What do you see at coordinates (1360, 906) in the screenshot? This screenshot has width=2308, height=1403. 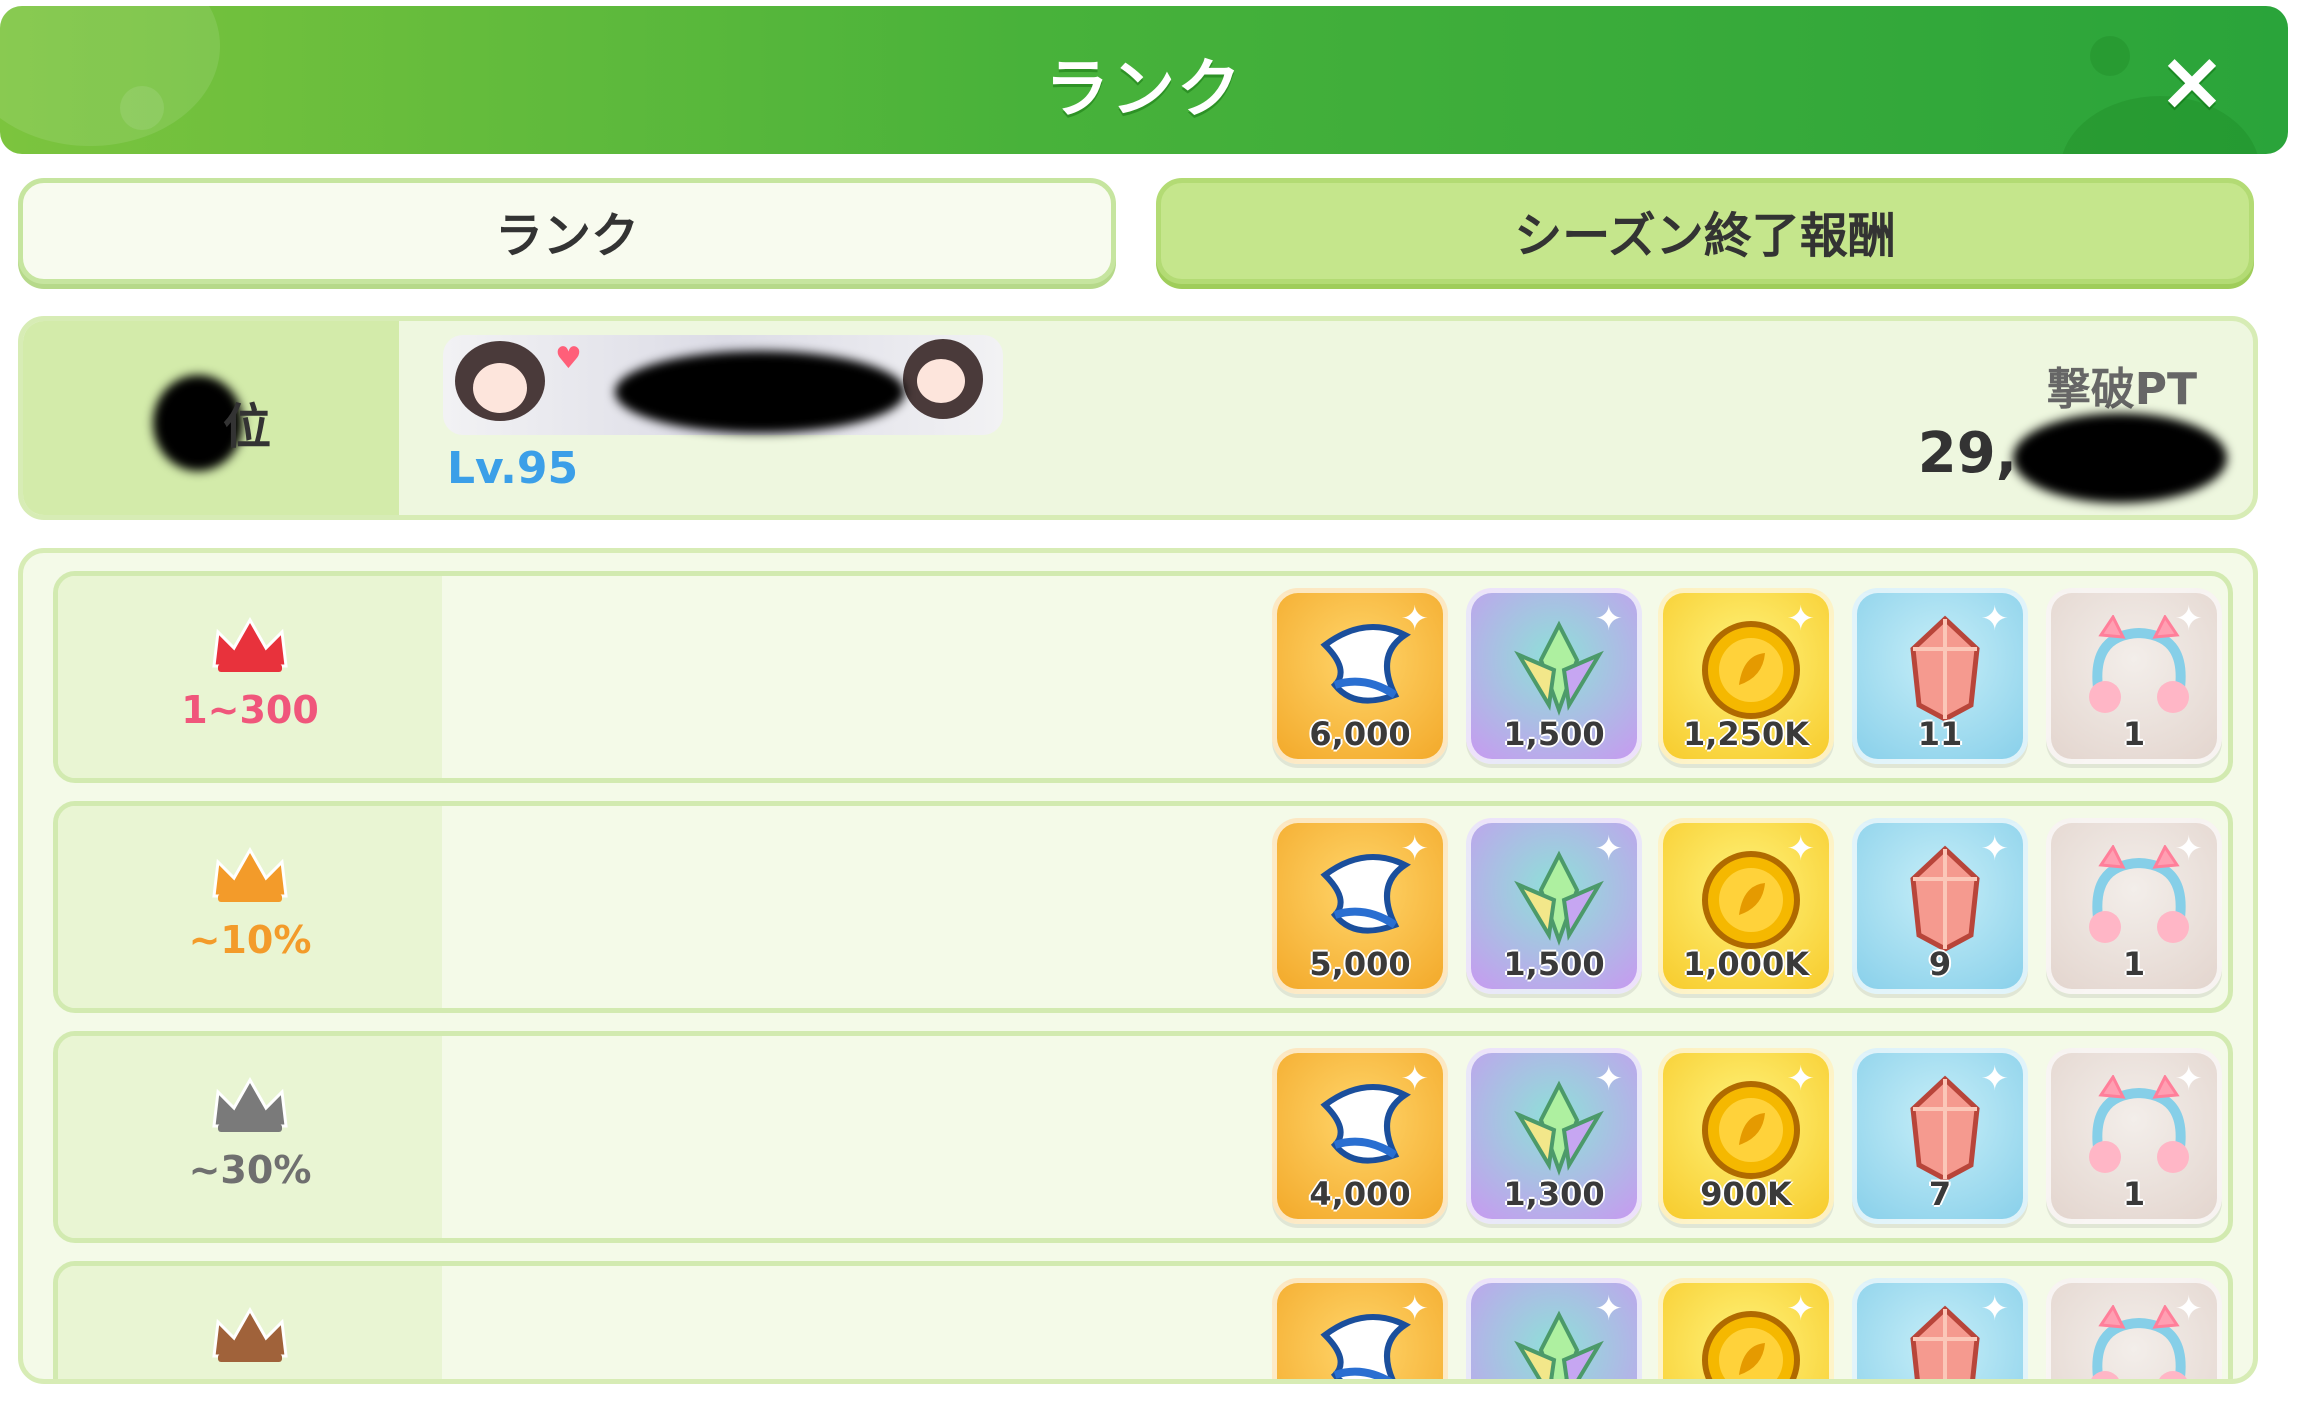 I see `reward-item: ✦ 5,000` at bounding box center [1360, 906].